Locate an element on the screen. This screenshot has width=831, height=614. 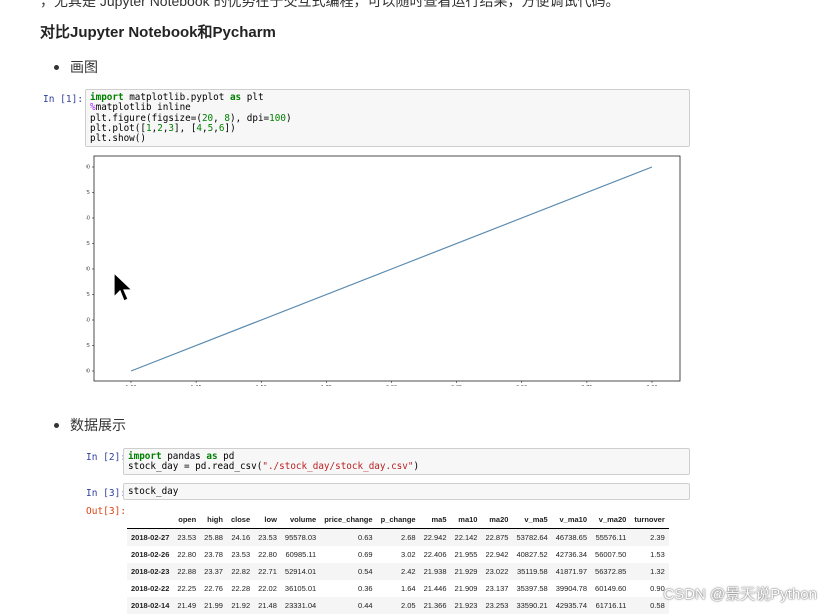
table-cell: 55576.11 is located at coordinates (611, 537).